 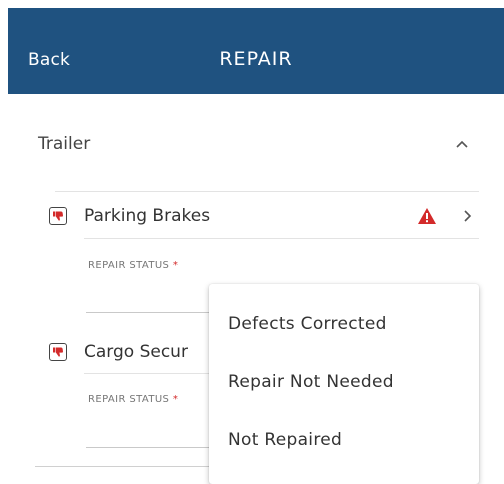 I want to click on item-label-parking-brakes: Parking Brakes, so click(x=147, y=216).